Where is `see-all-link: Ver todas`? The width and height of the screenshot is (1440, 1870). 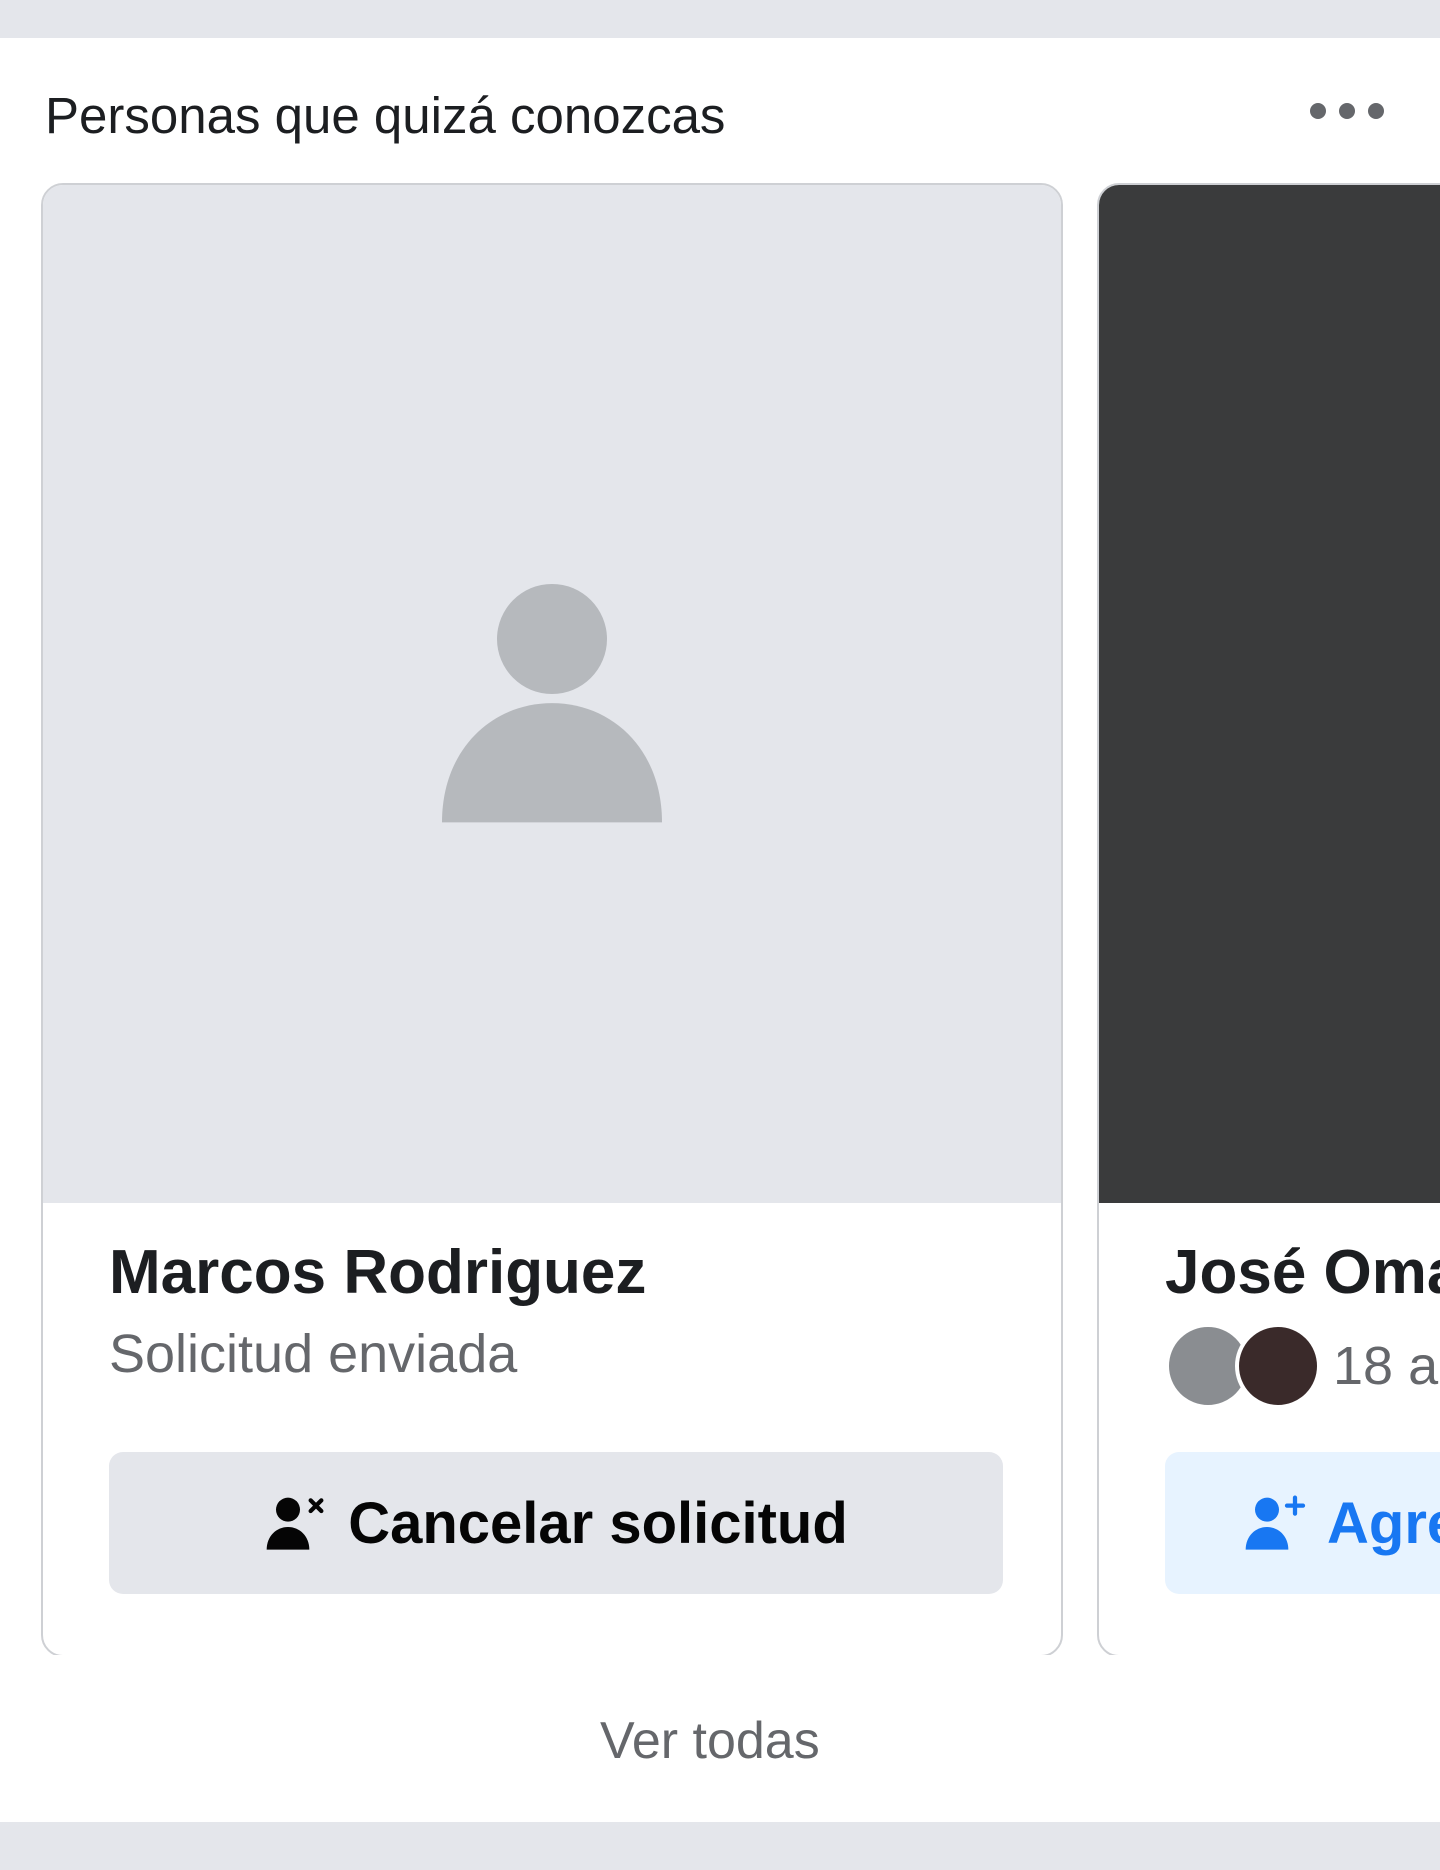 see-all-link: Ver todas is located at coordinates (710, 1741).